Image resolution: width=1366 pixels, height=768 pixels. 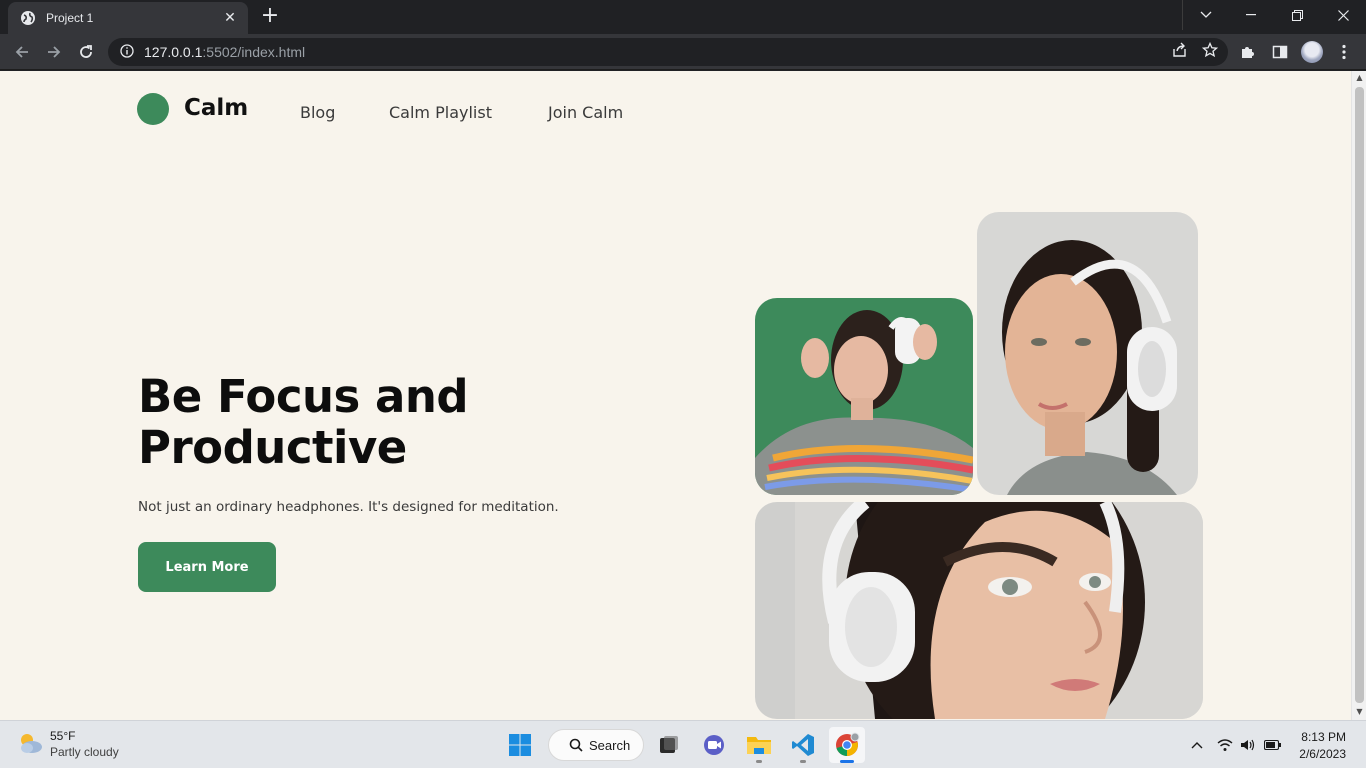 What do you see at coordinates (128, 18) in the screenshot?
I see `browser-tab: Project 1 ✕` at bounding box center [128, 18].